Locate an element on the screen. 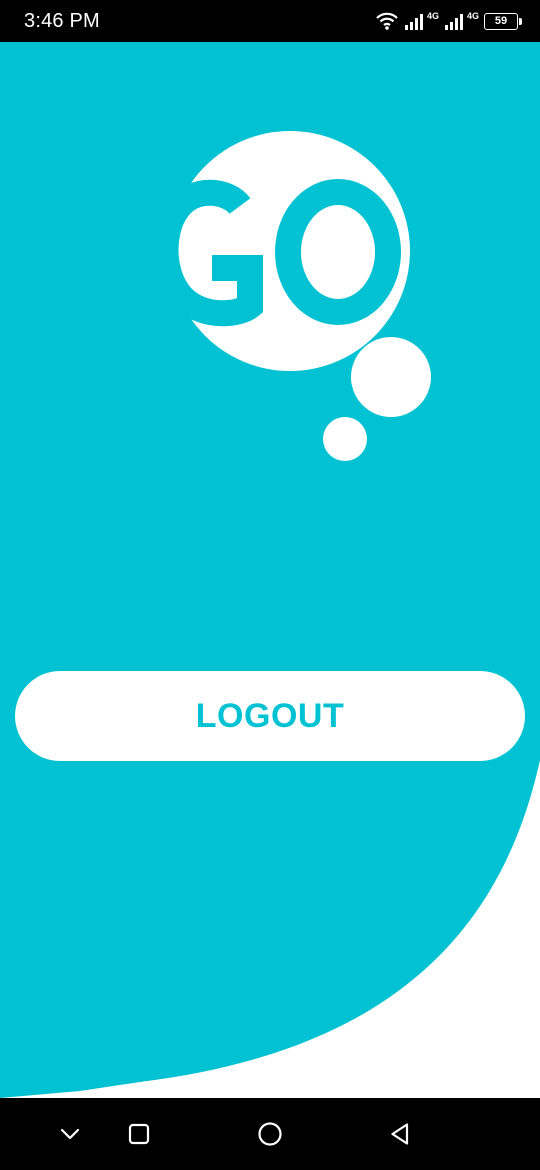  home-icon is located at coordinates (270, 1134).